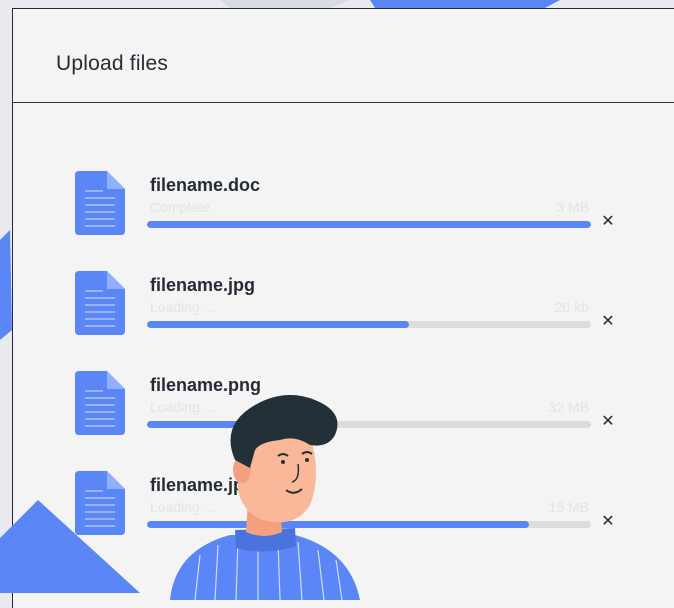  What do you see at coordinates (180, 207) in the screenshot?
I see `file-status: Complete` at bounding box center [180, 207].